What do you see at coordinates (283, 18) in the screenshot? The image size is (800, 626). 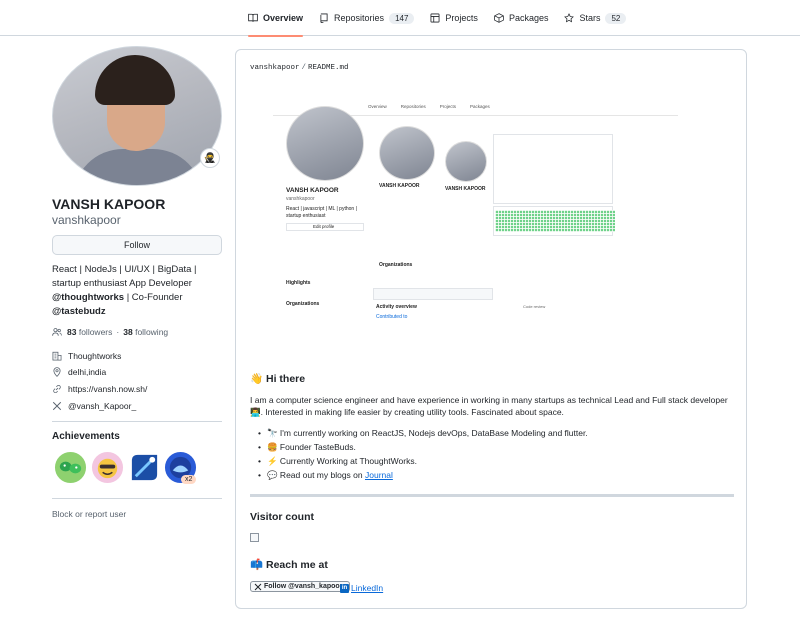 I see `tab-overview-label: Overview` at bounding box center [283, 18].